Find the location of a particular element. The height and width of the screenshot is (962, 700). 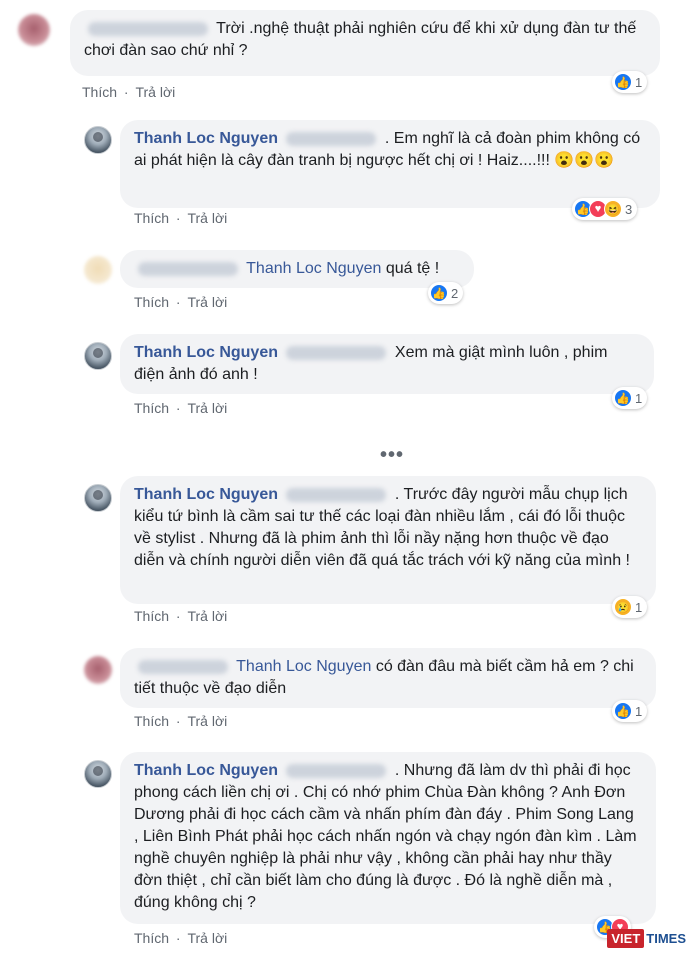

watermark-logo: VIET TIMES is located at coordinates (646, 938).